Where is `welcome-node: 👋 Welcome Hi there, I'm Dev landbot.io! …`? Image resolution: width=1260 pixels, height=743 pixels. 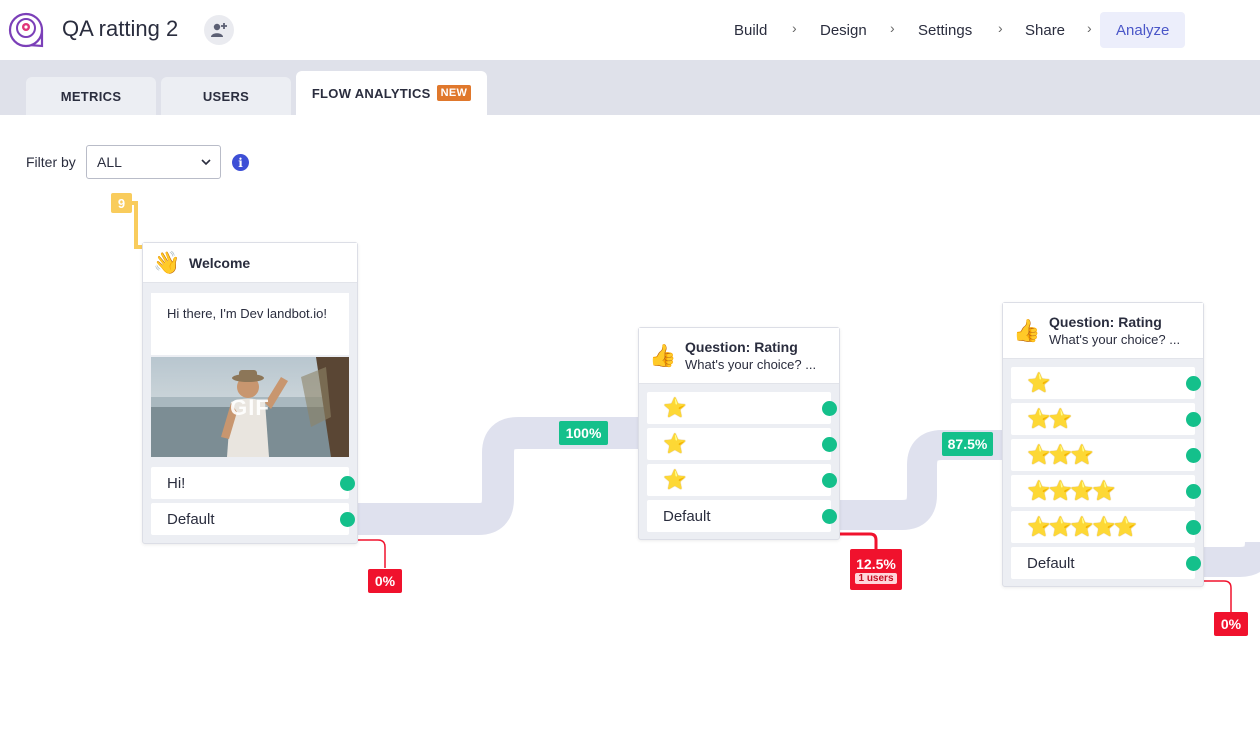
welcome-node: 👋 Welcome Hi there, I'm Dev landbot.io! … is located at coordinates (250, 393).